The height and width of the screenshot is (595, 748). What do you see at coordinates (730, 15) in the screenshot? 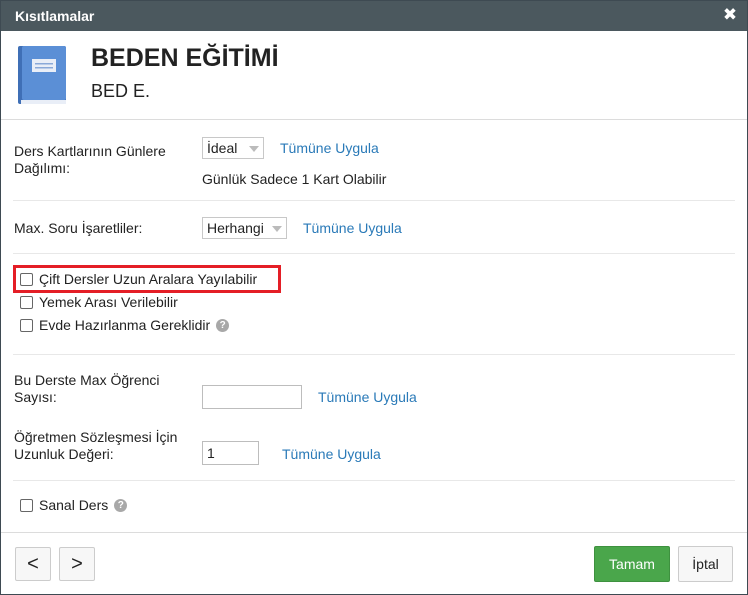
I see `close-icon: ✖` at bounding box center [730, 15].